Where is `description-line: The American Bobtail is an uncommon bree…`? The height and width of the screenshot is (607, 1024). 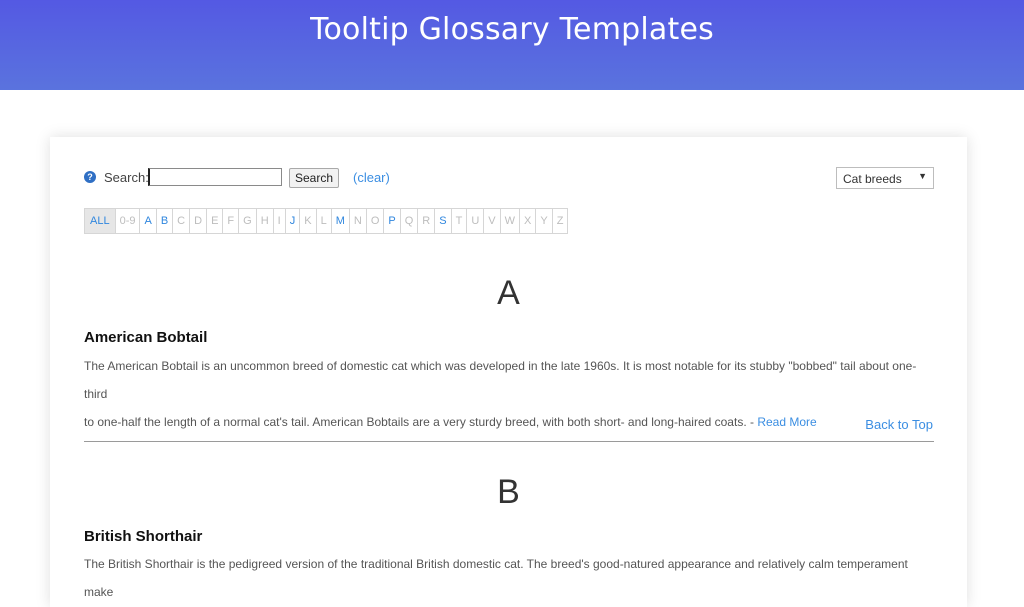
description-line: The American Bobtail is an uncommon bree… is located at coordinates (500, 380).